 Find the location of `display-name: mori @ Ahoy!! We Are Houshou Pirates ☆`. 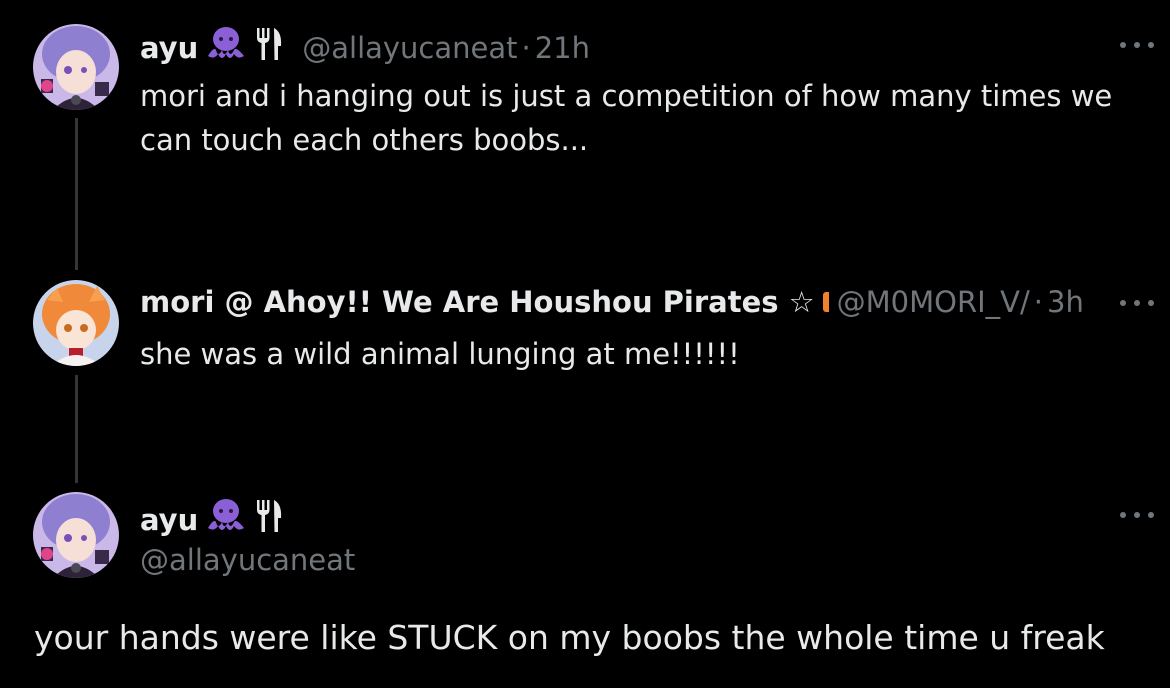

display-name: mori @ Ahoy!! We Are Houshou Pirates ☆ is located at coordinates (477, 302).